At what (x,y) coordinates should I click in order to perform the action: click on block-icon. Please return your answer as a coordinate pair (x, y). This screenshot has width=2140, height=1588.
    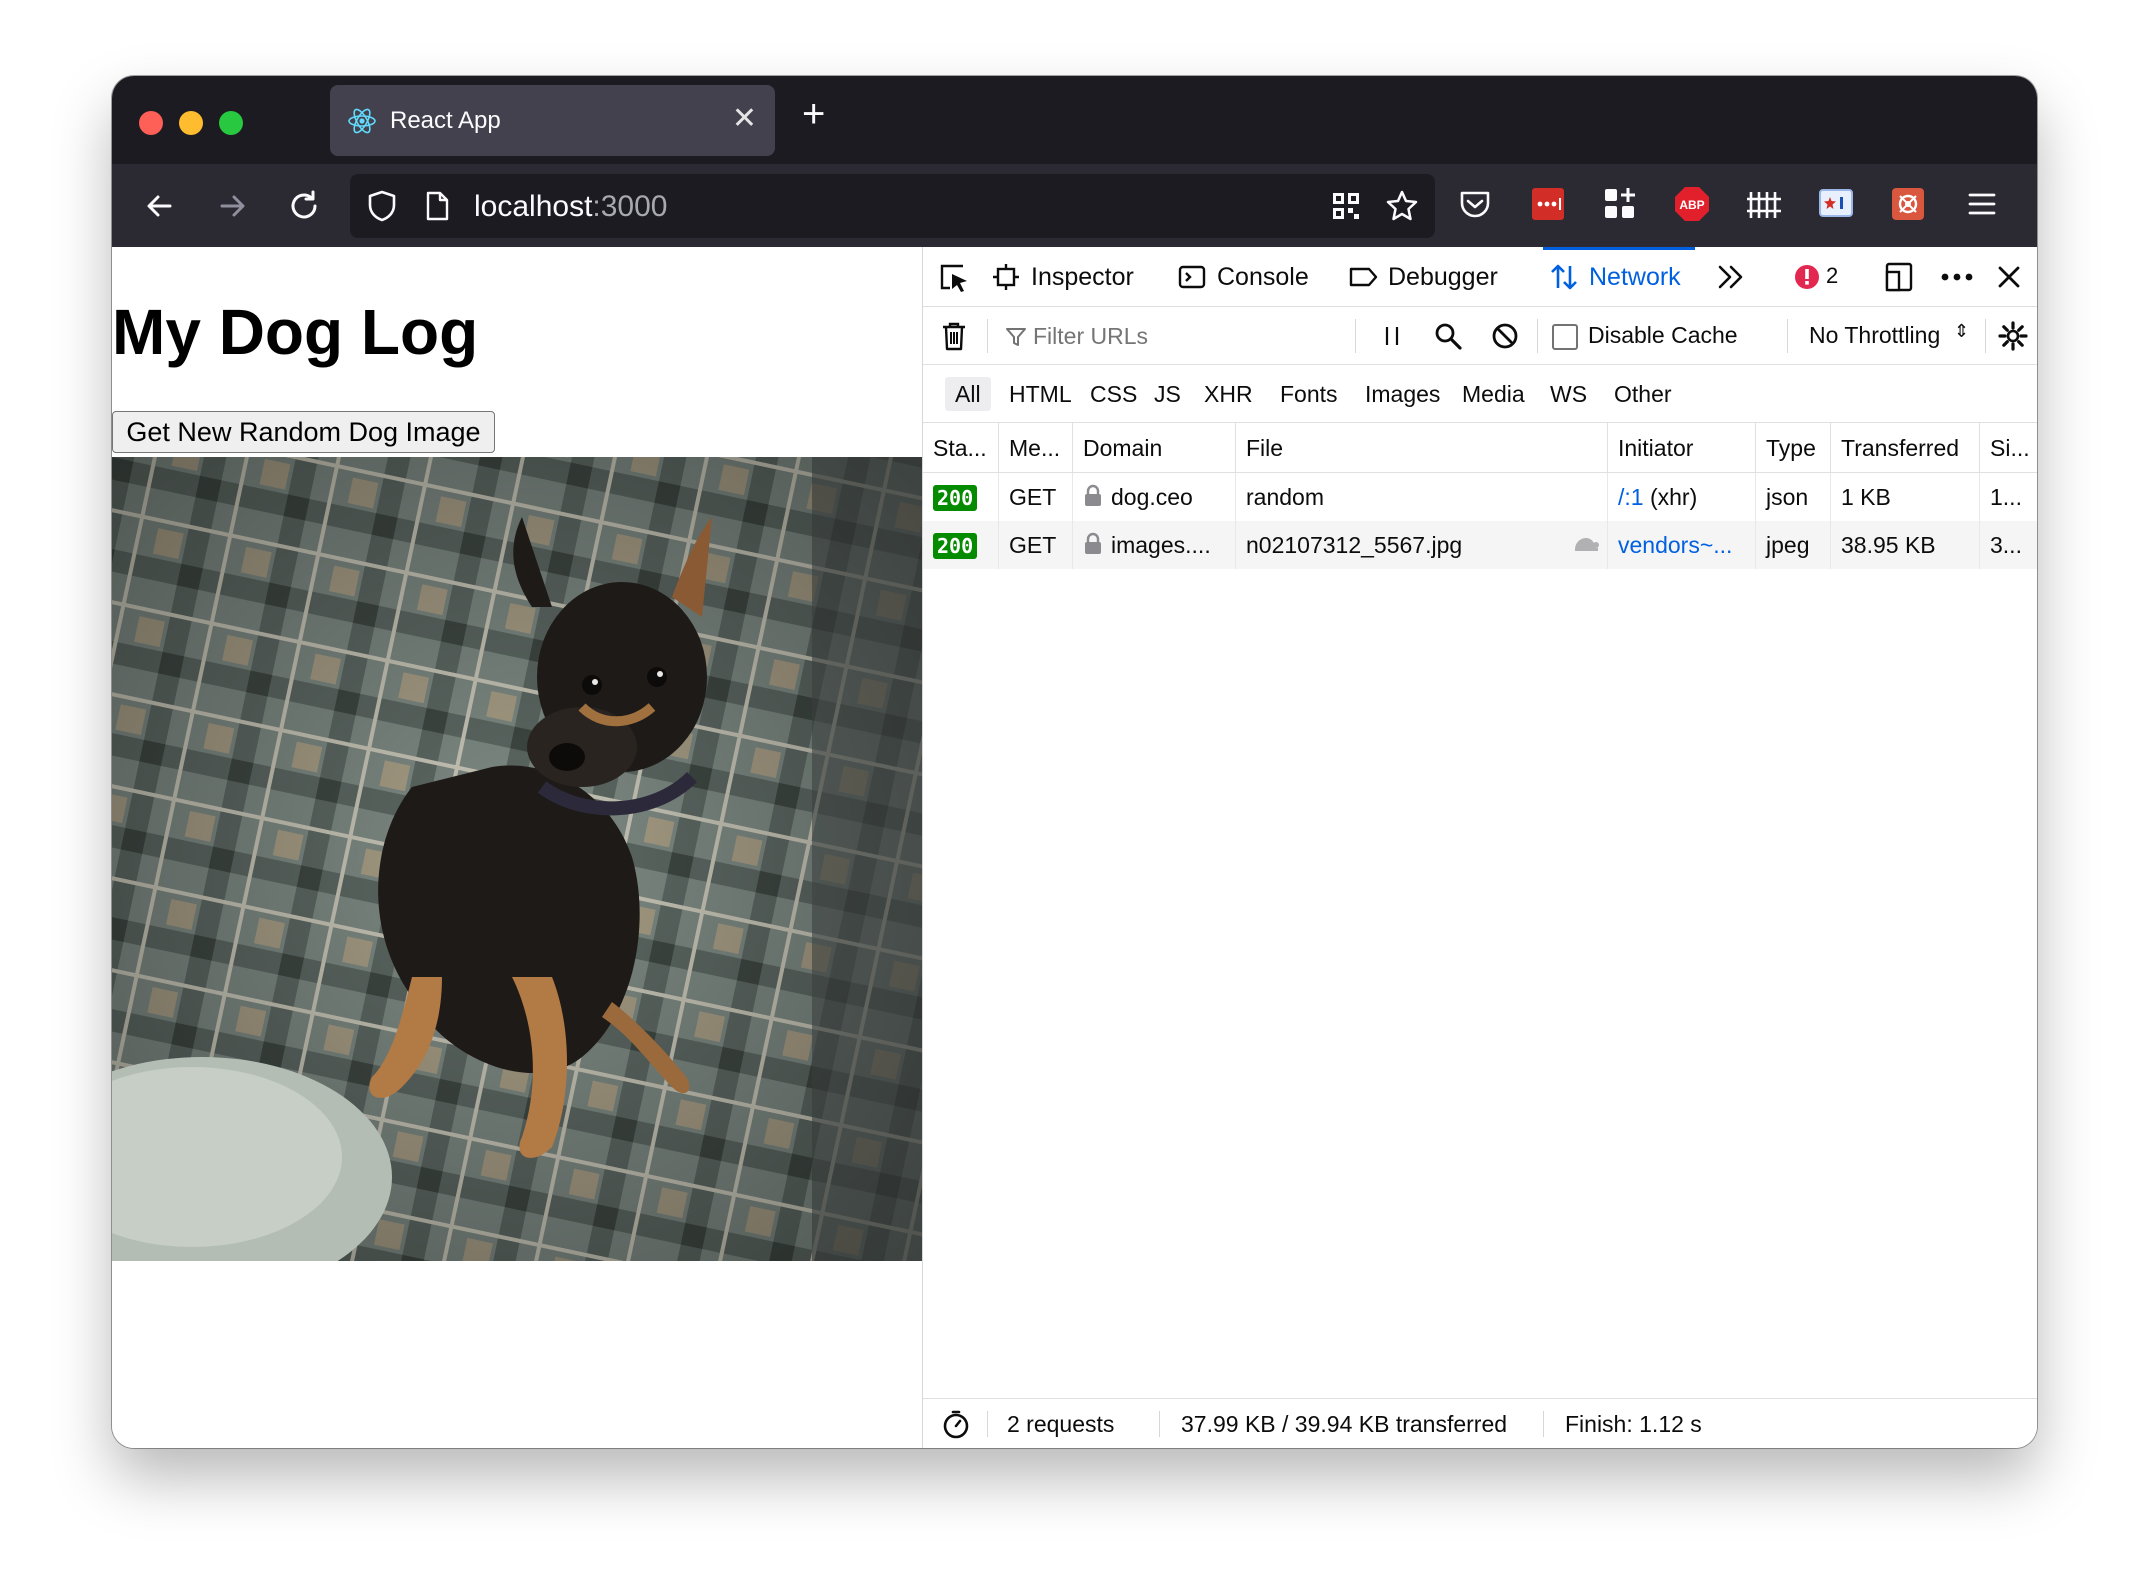
    Looking at the image, I should click on (1505, 336).